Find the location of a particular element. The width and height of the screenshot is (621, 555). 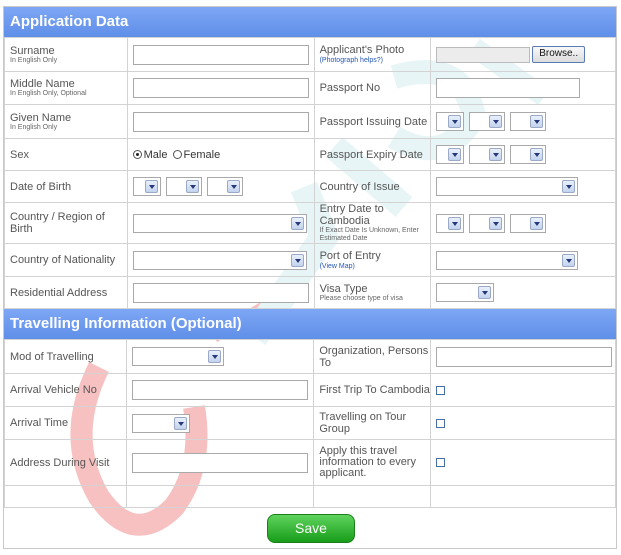

table-row: Arrival Time Travelling on Tour Group is located at coordinates (310, 423).